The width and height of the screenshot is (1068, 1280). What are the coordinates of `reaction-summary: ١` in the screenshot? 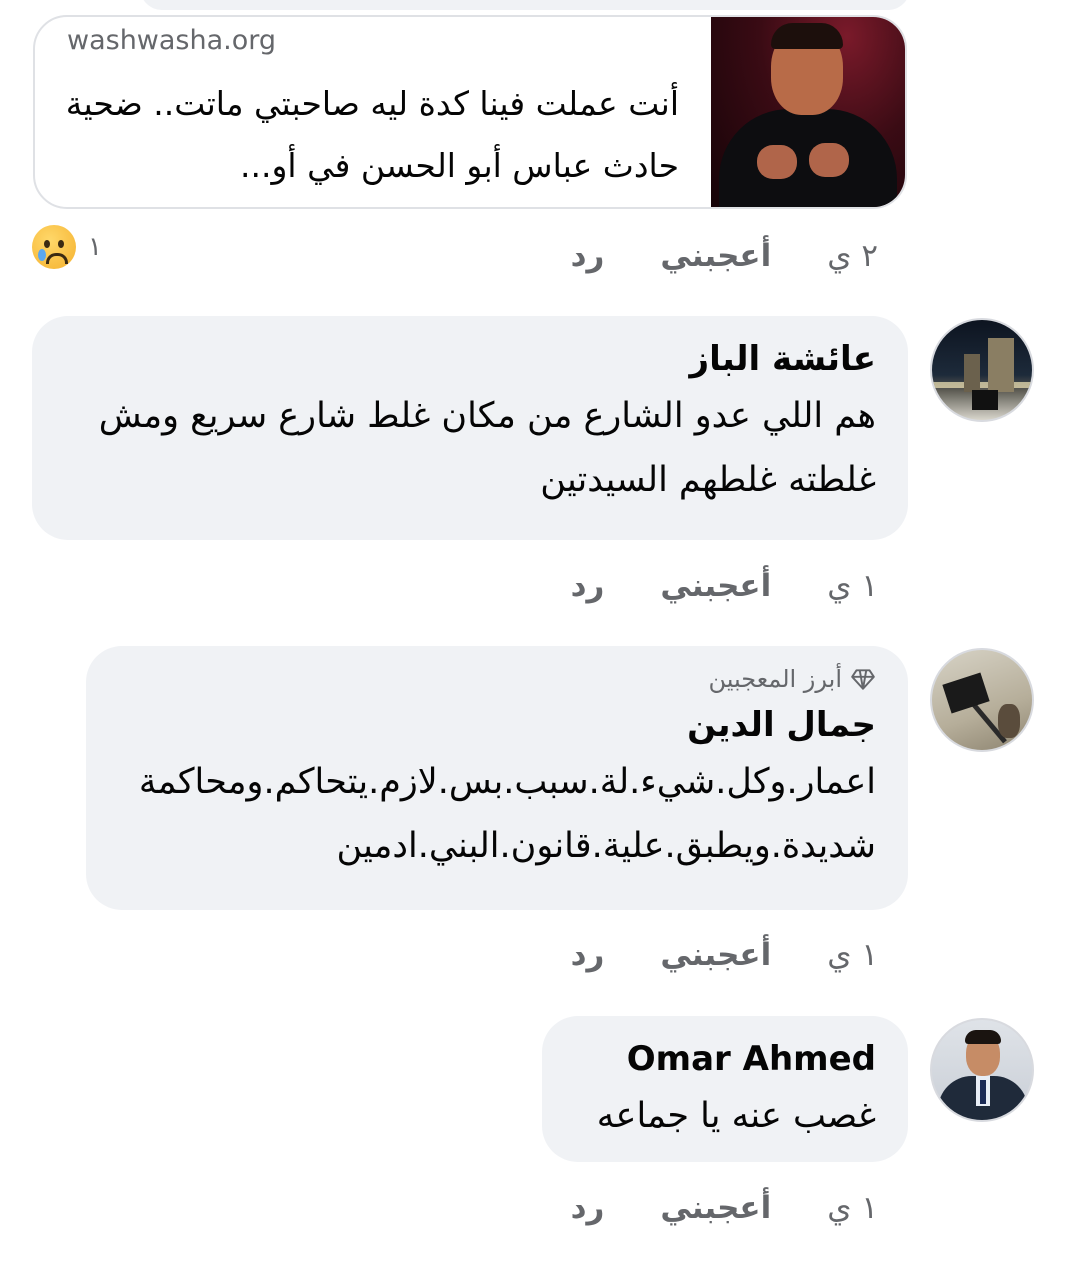 It's located at (67, 247).